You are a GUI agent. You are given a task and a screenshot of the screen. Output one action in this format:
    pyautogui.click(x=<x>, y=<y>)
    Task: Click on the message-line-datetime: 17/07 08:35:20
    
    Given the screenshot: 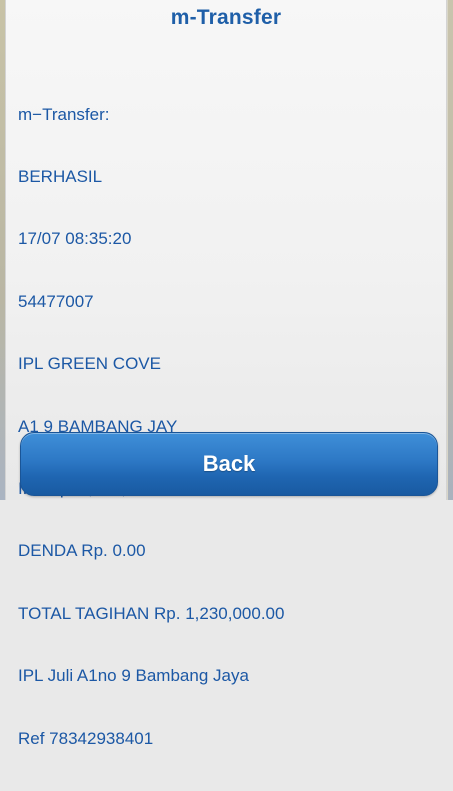 What is the action you would take?
    pyautogui.click(x=75, y=239)
    